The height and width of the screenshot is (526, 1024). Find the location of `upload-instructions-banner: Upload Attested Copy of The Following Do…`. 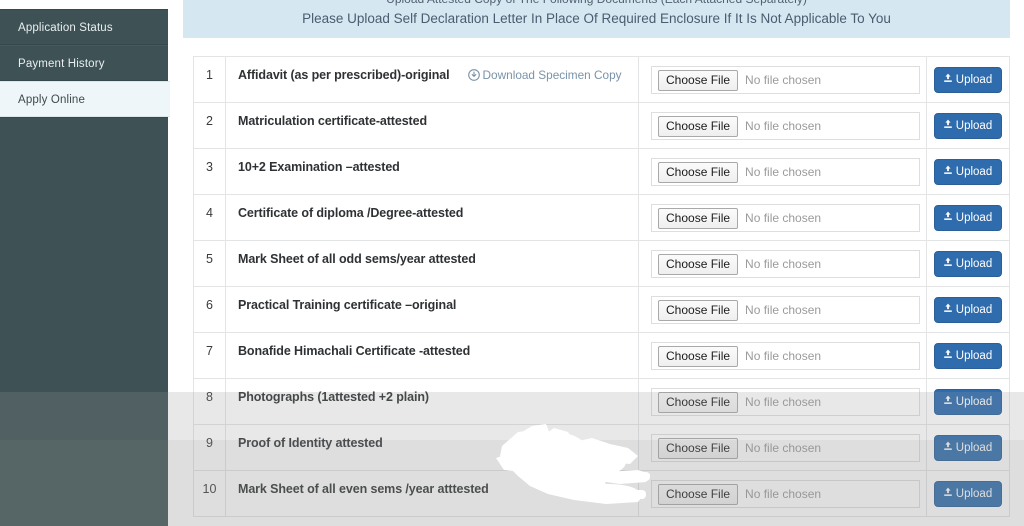

upload-instructions-banner: Upload Attested Copy of The Following Do… is located at coordinates (596, 19).